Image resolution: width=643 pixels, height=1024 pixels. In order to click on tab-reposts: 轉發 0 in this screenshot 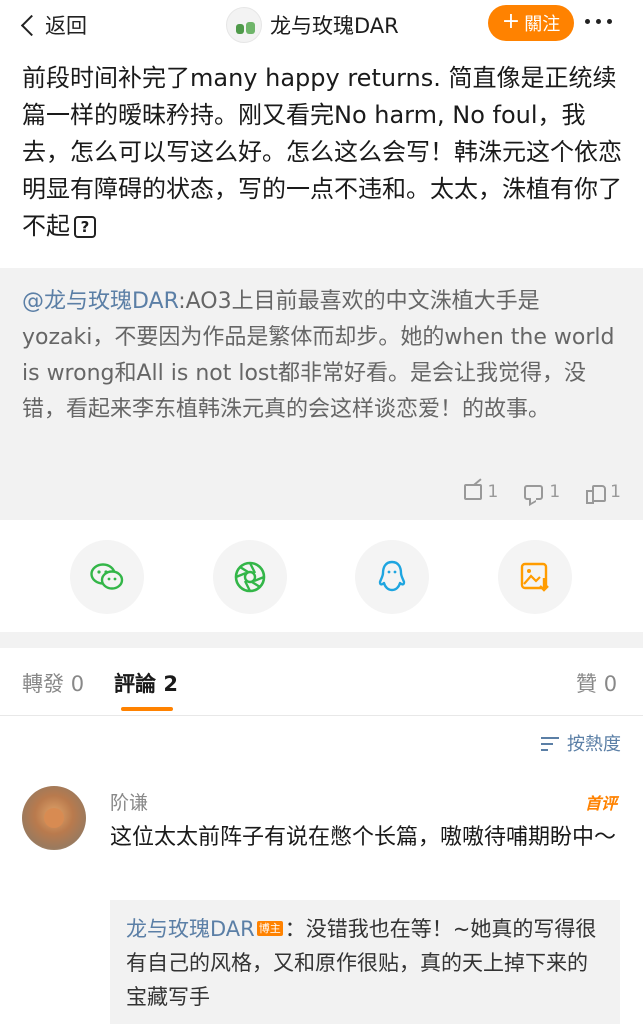, I will do `click(53, 683)`.